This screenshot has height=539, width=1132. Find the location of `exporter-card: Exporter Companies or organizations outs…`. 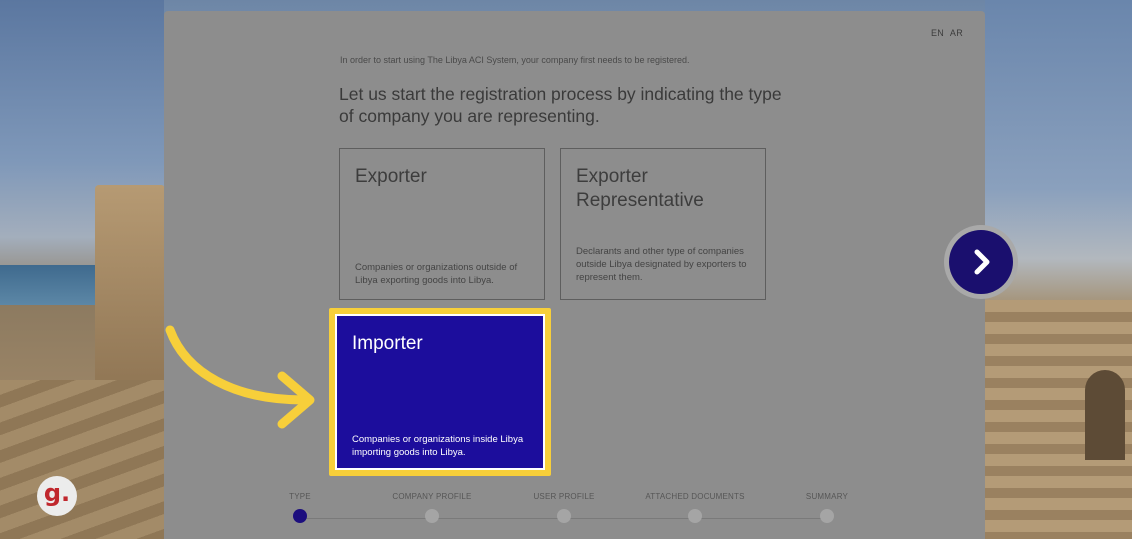

exporter-card: Exporter Companies or organizations outs… is located at coordinates (442, 224).